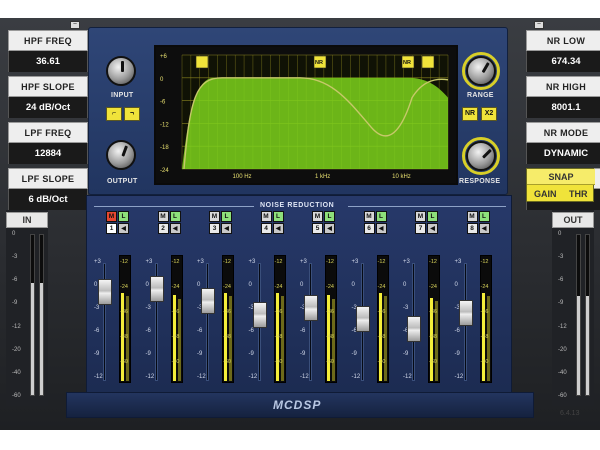 This screenshot has width=600, height=450. I want to click on nr-button: NR, so click(470, 114).